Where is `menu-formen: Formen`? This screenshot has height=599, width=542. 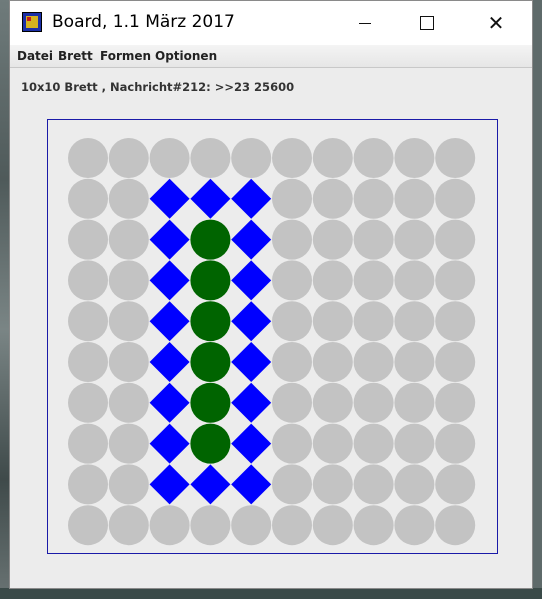
menu-formen: Formen is located at coordinates (125, 56).